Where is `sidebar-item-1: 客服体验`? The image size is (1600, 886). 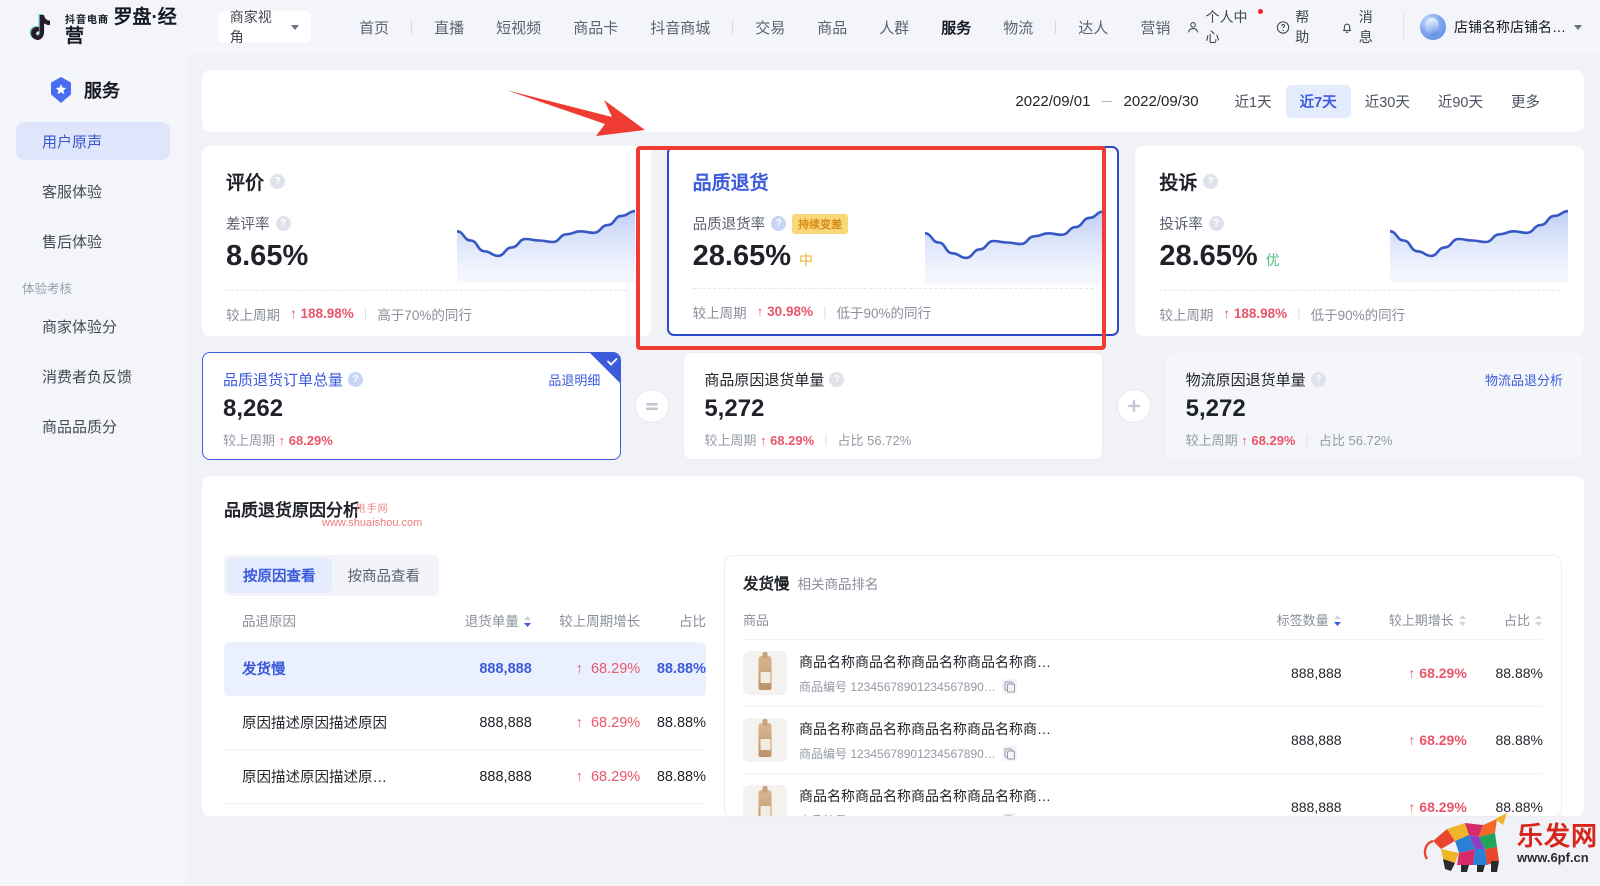
sidebar-item-1: 客服体验 is located at coordinates (93, 191).